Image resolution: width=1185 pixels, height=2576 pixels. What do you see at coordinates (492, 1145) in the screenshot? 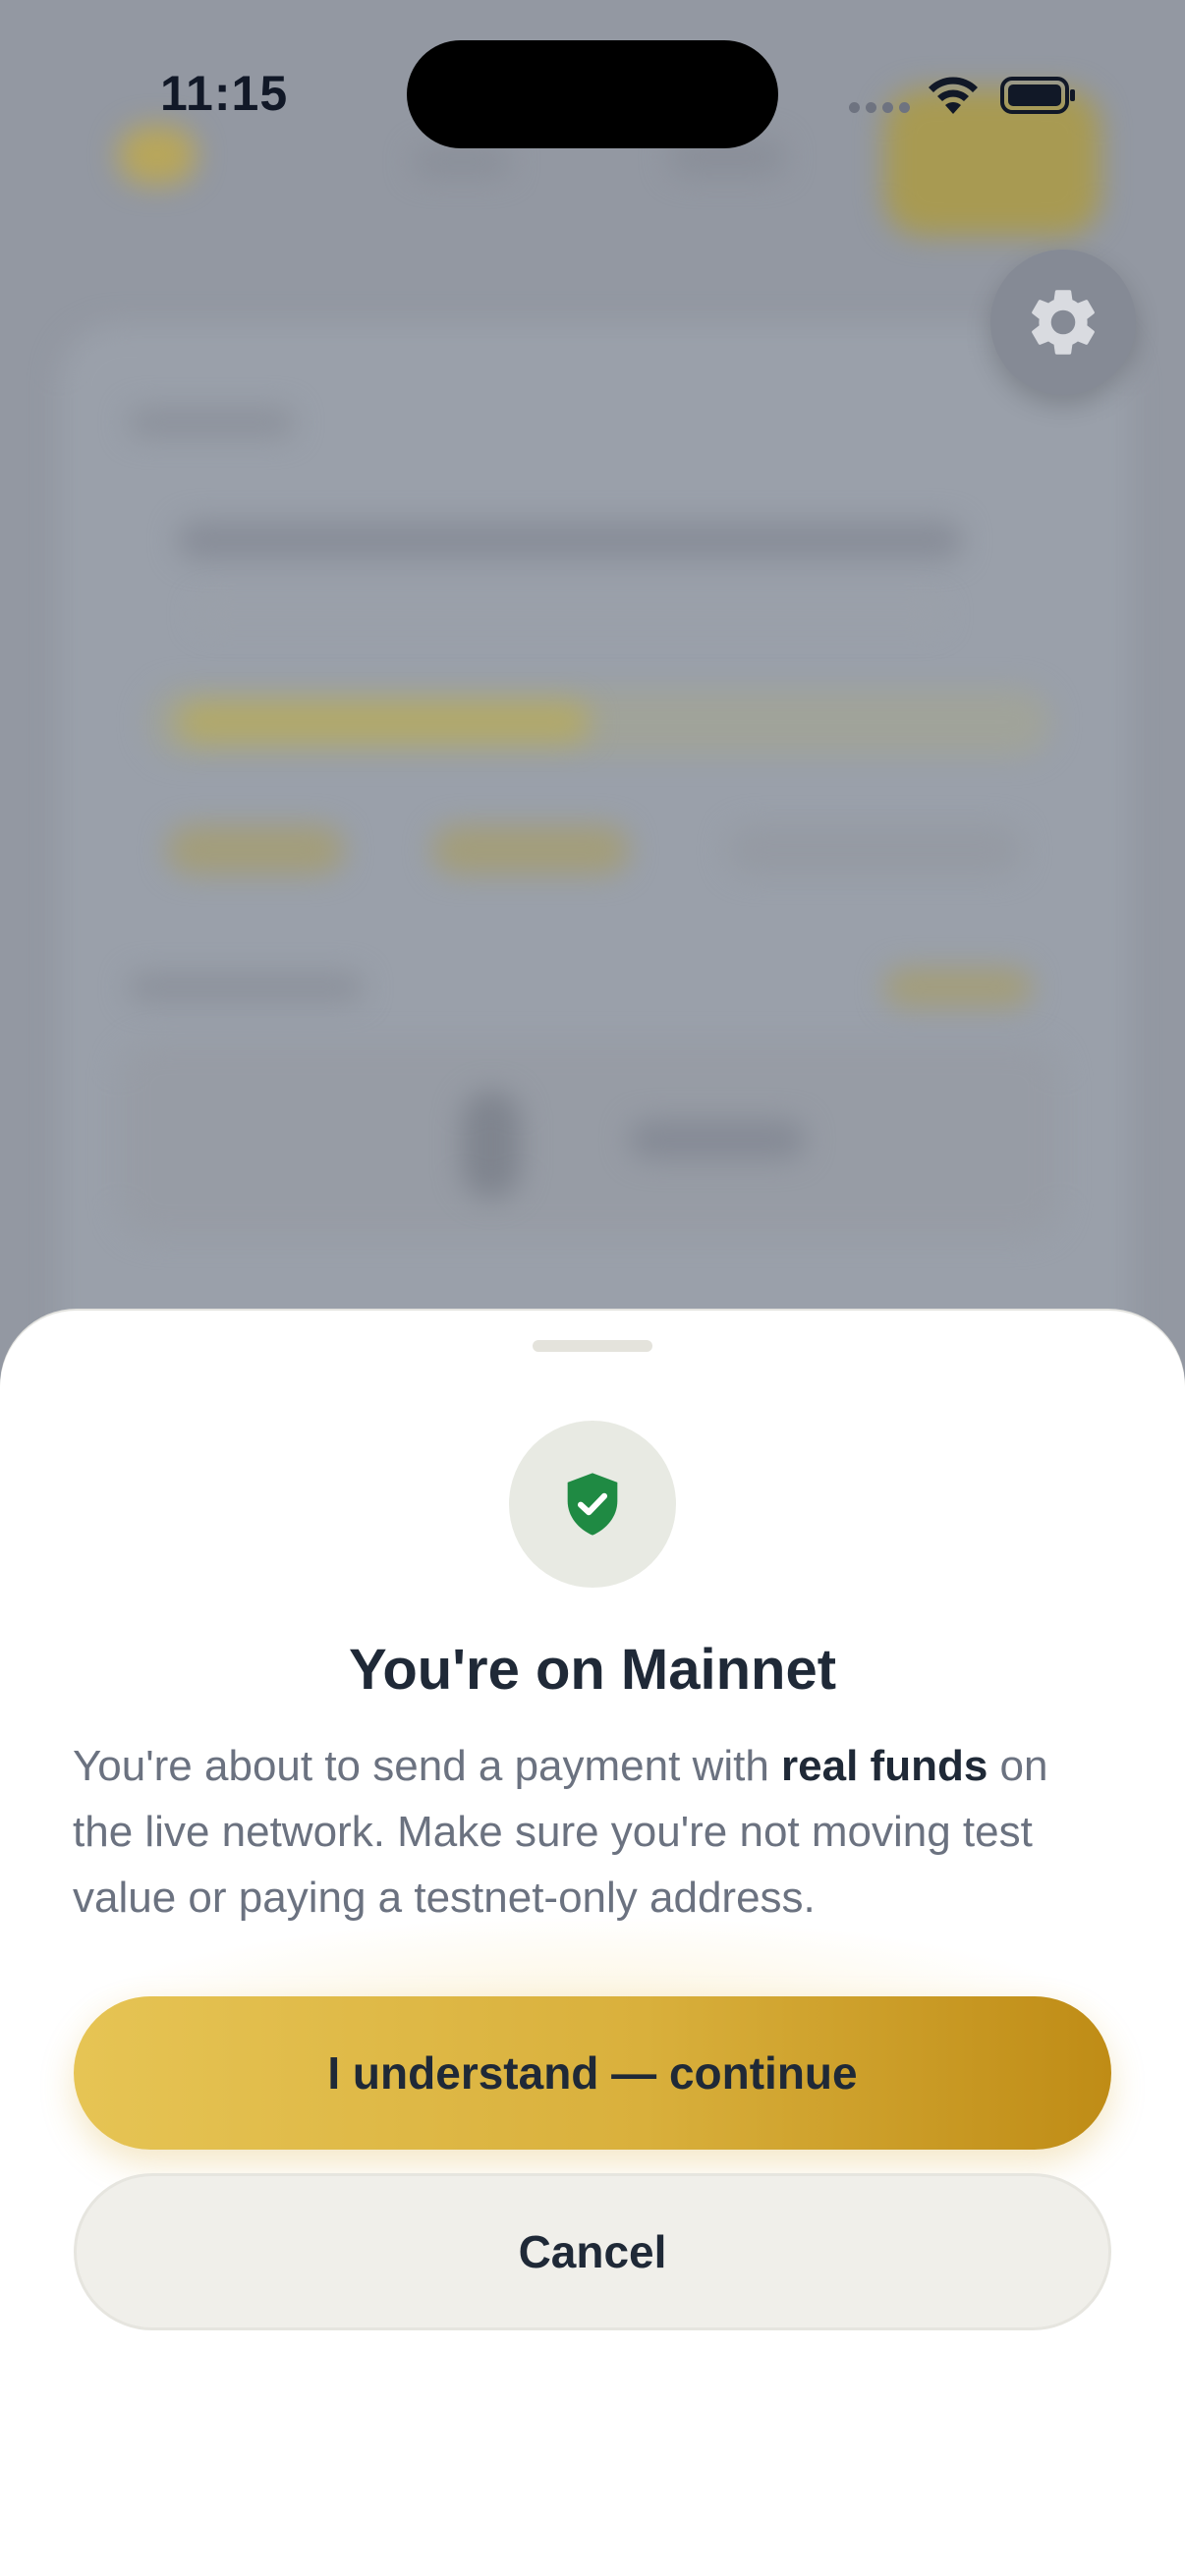
I see `blurred-icon` at bounding box center [492, 1145].